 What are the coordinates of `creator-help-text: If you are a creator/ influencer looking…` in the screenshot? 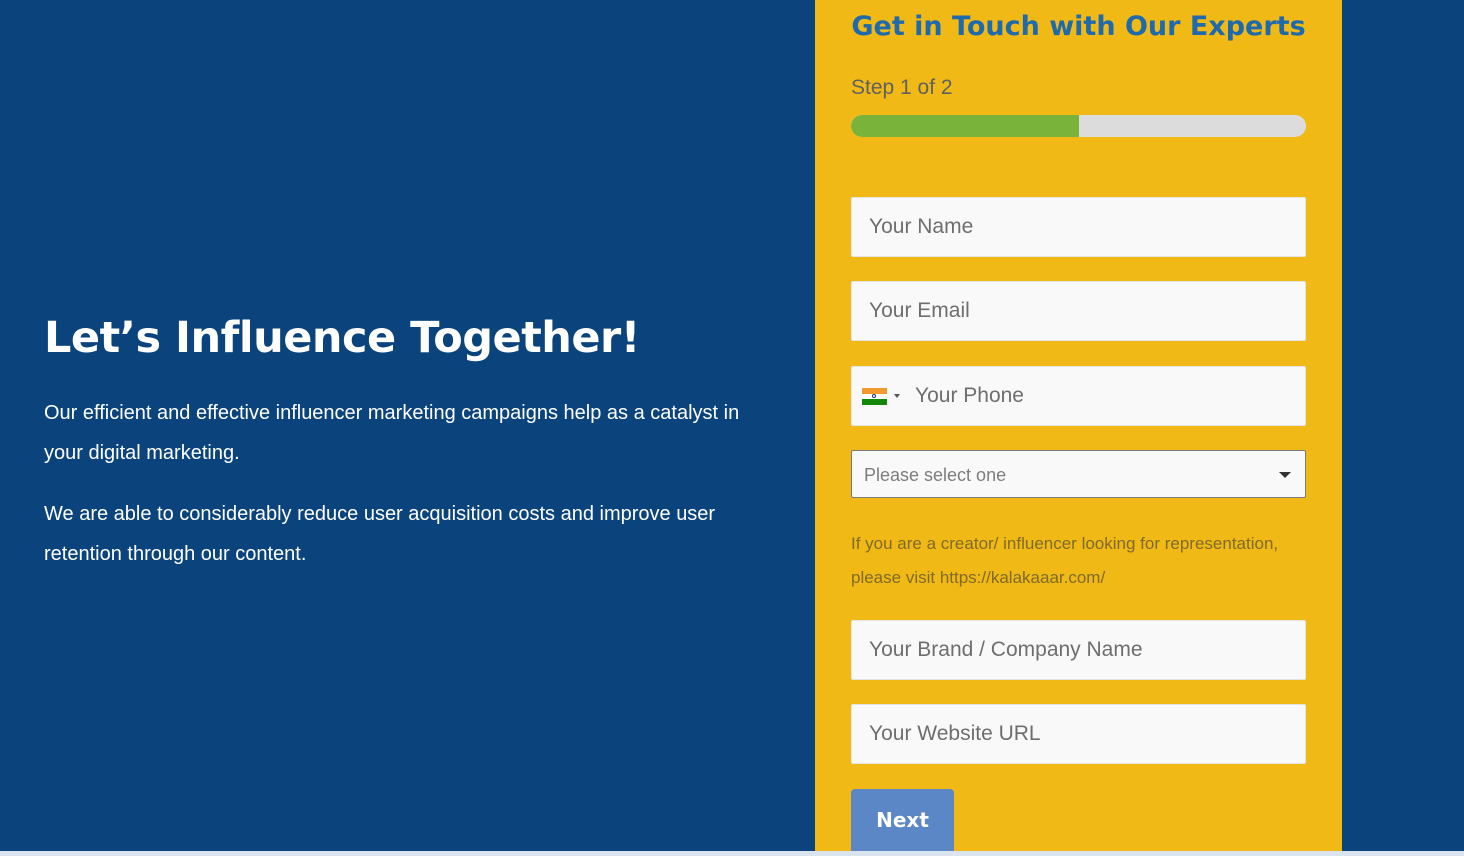 It's located at (1065, 560).